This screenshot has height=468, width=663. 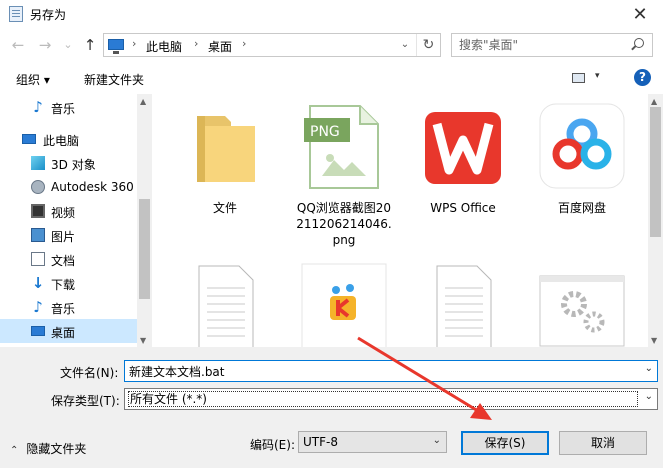 What do you see at coordinates (38, 259) in the screenshot?
I see `document-icon` at bounding box center [38, 259].